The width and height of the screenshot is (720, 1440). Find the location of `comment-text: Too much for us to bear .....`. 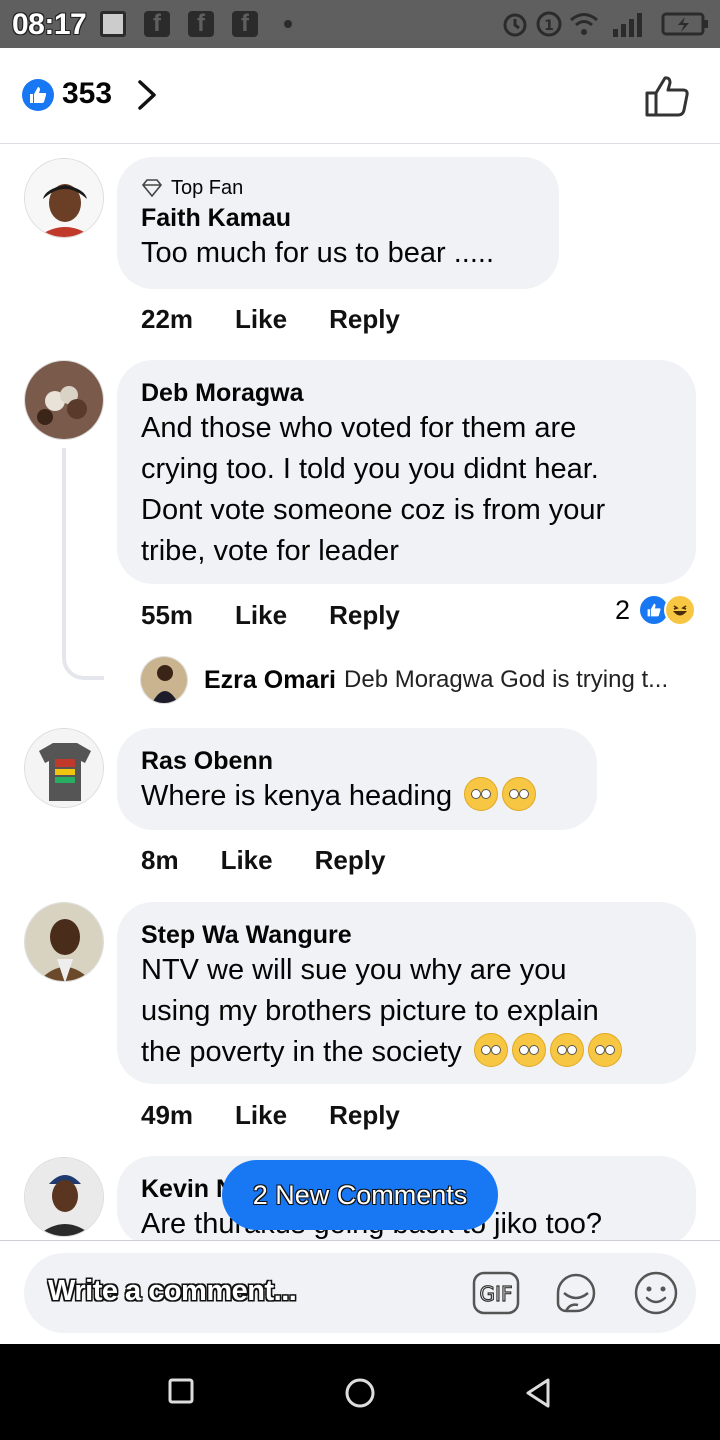

comment-text: Too much for us to bear ..... is located at coordinates (317, 253).